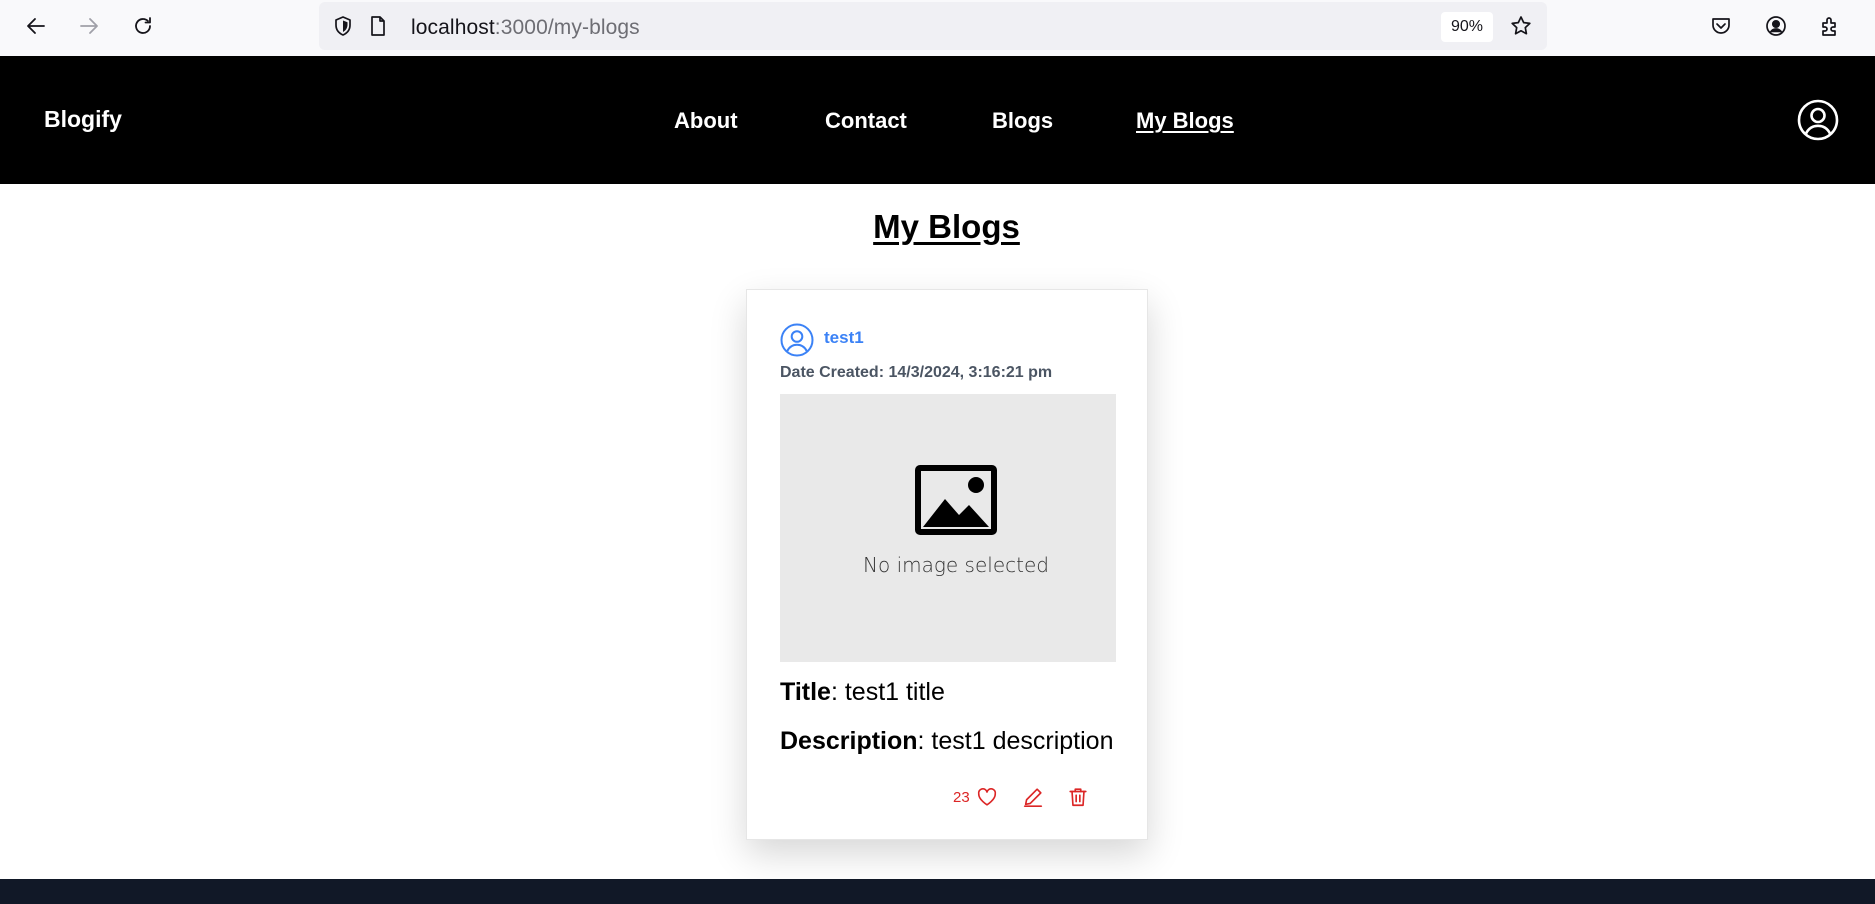 The height and width of the screenshot is (904, 1875). What do you see at coordinates (946, 226) in the screenshot?
I see `page-title: My Blogs` at bounding box center [946, 226].